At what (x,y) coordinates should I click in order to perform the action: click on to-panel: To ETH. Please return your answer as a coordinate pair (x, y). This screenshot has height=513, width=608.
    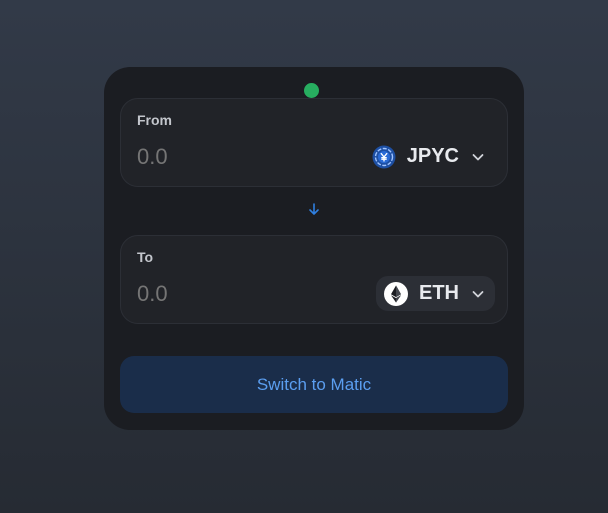
    Looking at the image, I should click on (314, 279).